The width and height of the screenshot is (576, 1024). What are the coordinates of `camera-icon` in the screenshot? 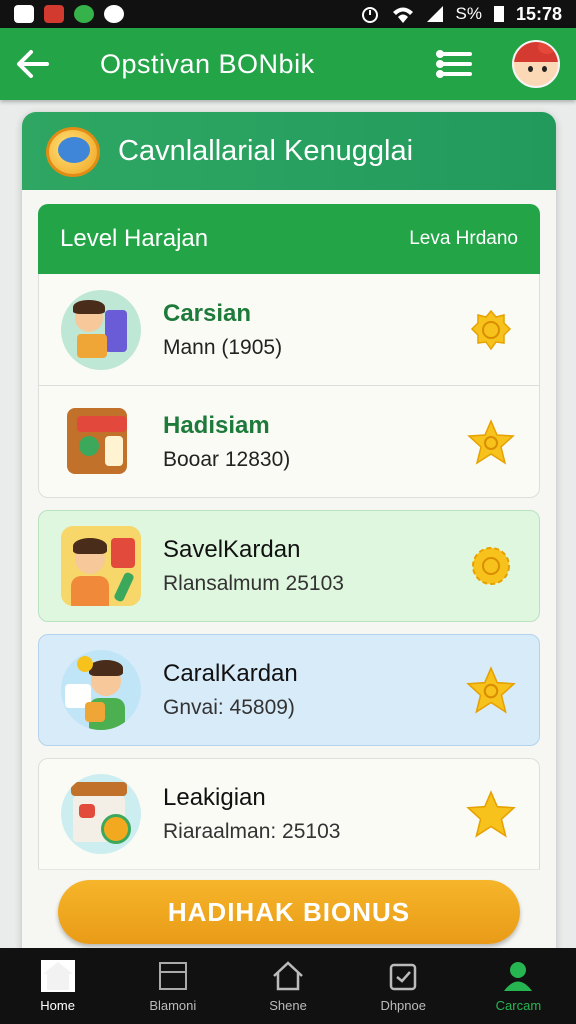 It's located at (114, 14).